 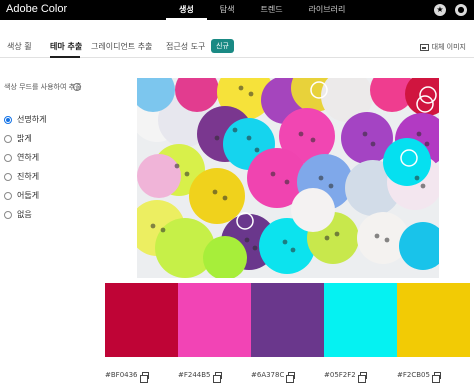 I want to click on topnav-explore: 탐색, so click(x=227, y=10).